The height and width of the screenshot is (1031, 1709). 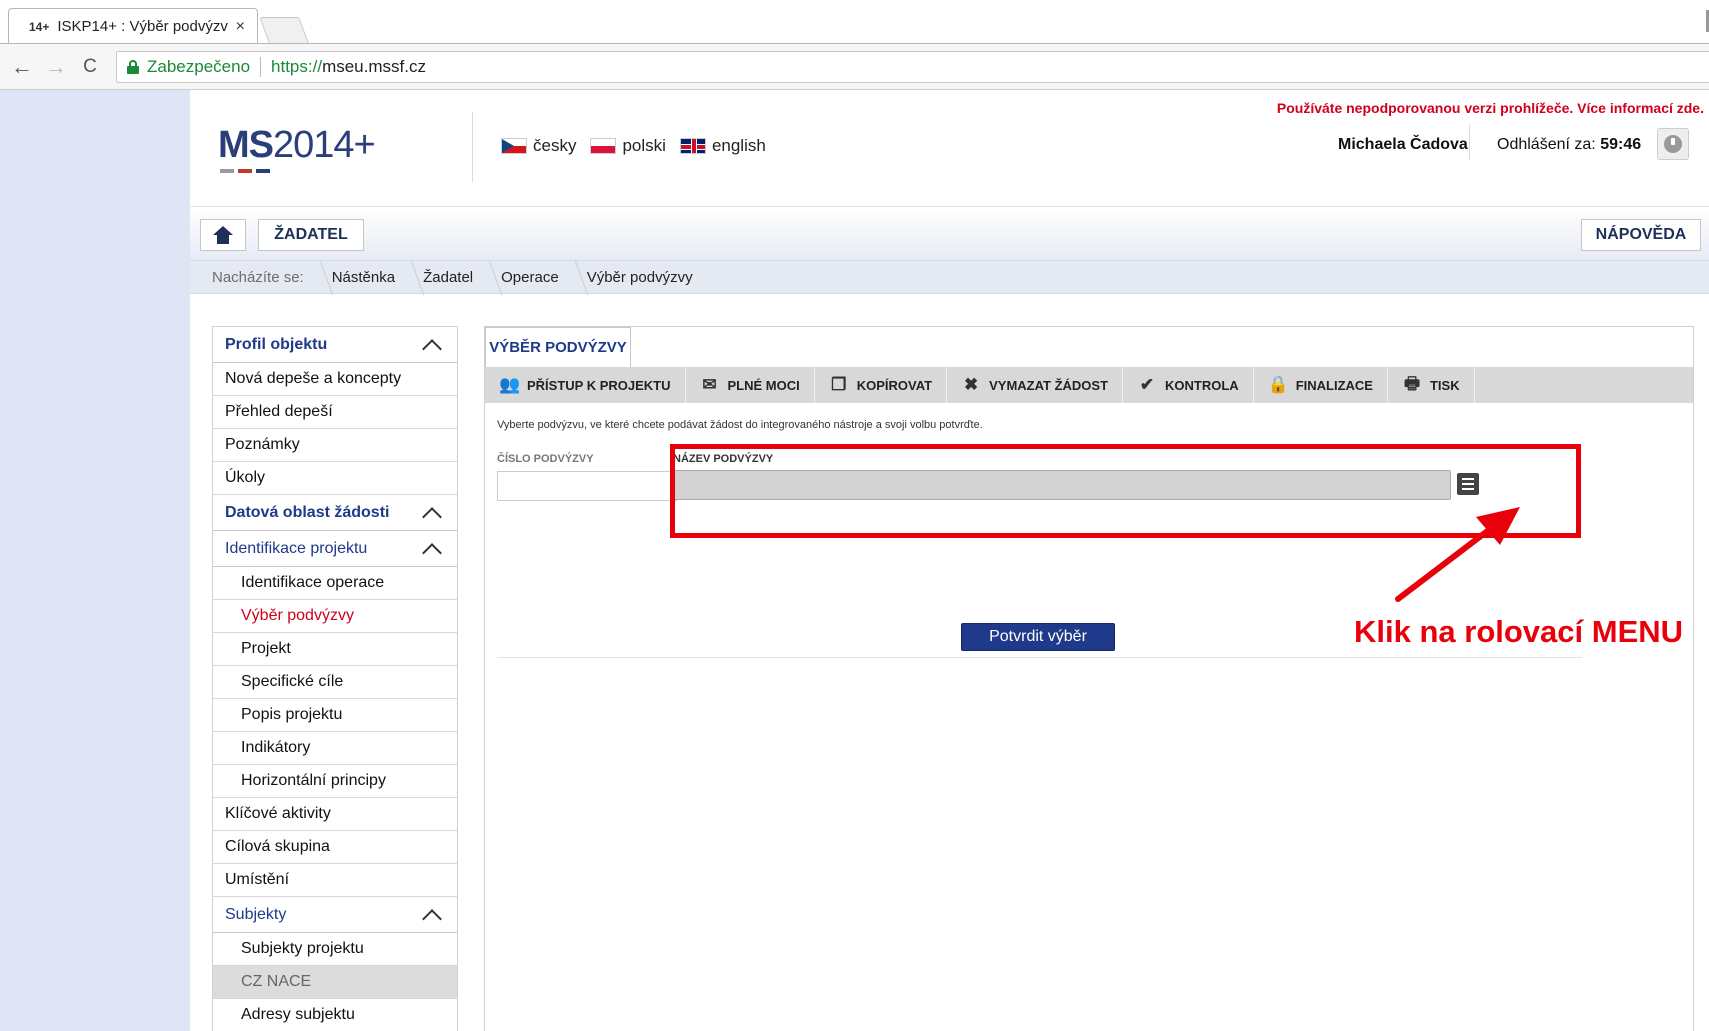 I want to click on sidebar-item-label: Adresy subjektu, so click(x=298, y=1014).